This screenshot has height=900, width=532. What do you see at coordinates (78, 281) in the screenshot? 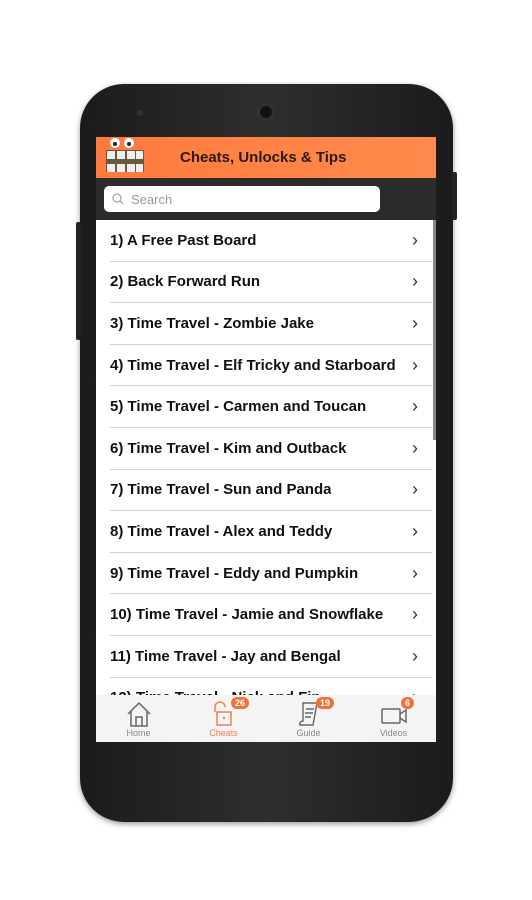
I see `volume-button` at bounding box center [78, 281].